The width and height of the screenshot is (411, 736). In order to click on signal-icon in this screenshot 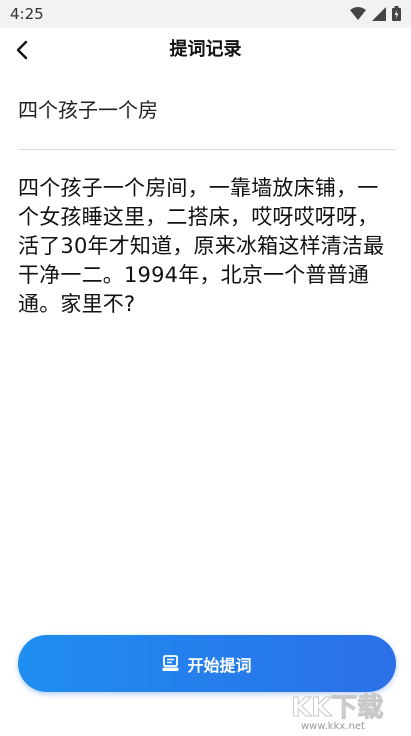, I will do `click(379, 13)`.